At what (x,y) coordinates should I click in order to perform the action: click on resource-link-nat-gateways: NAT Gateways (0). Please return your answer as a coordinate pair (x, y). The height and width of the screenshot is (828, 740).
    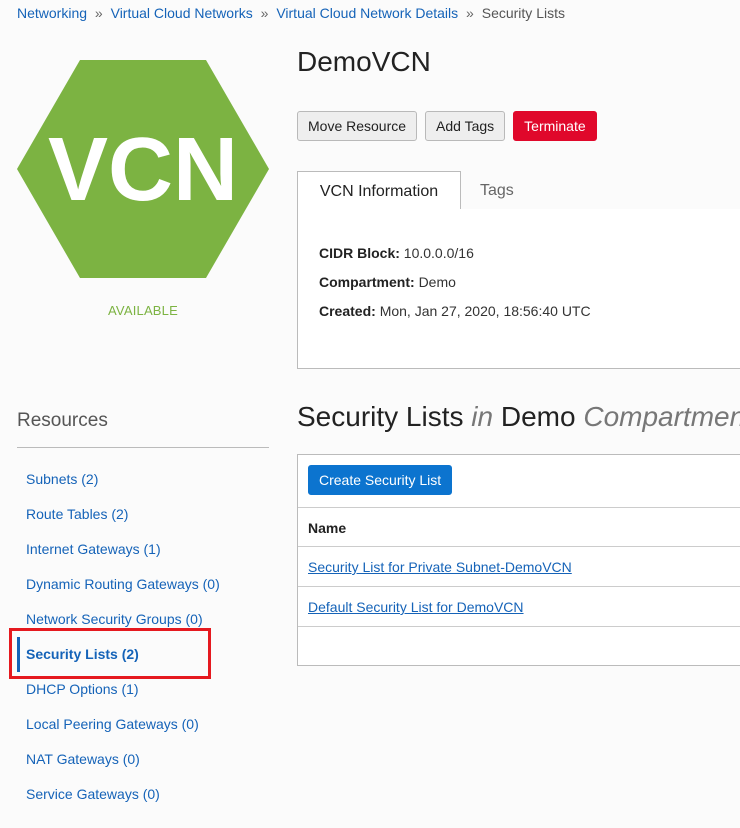
    Looking at the image, I should click on (83, 759).